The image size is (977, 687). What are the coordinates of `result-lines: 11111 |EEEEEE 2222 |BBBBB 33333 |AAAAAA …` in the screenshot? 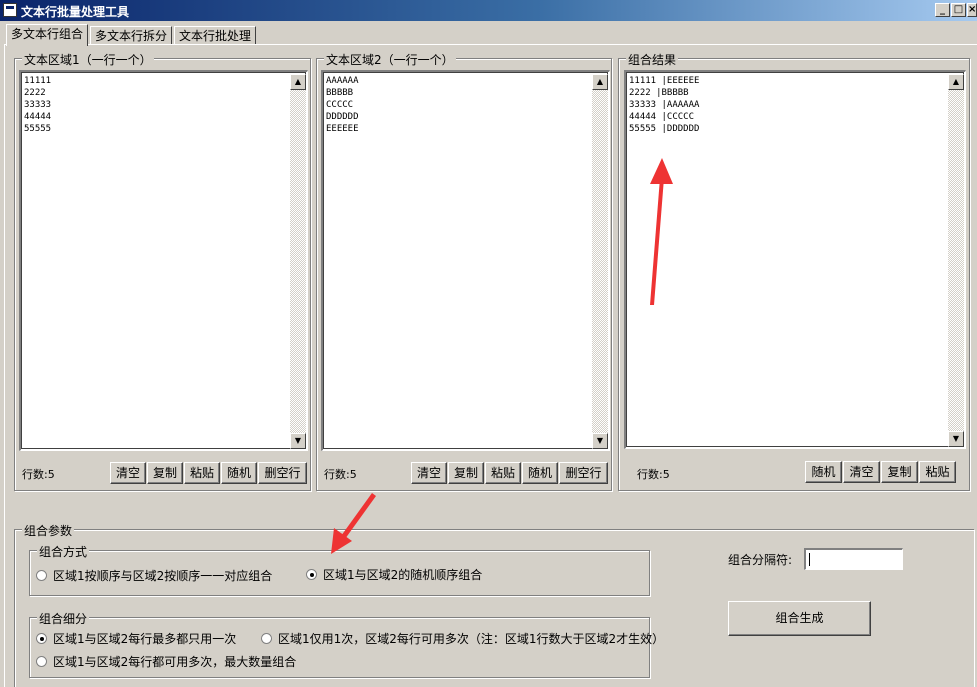 It's located at (664, 105).